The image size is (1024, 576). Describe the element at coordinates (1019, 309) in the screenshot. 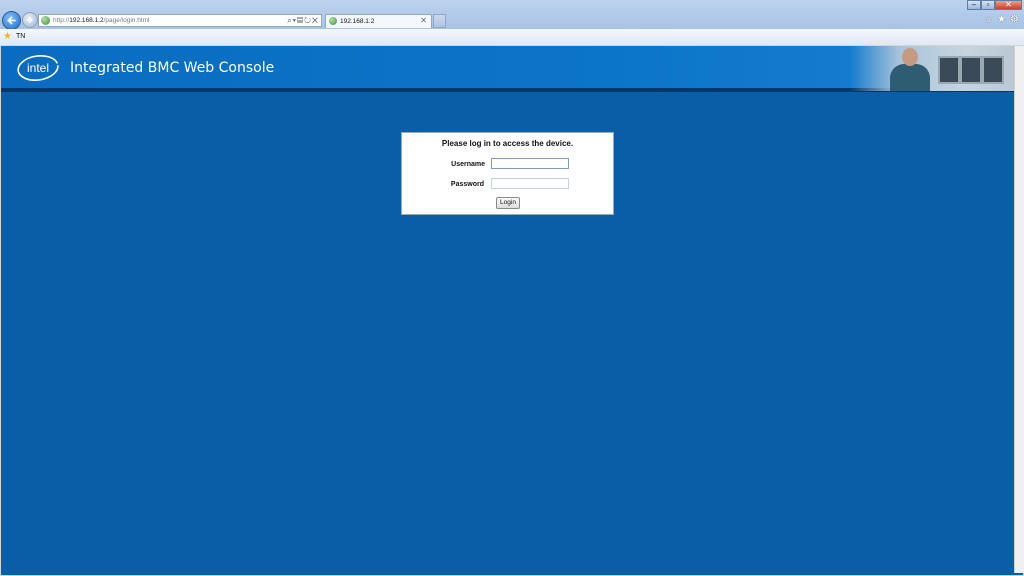

I see `scrollbar-track` at that location.